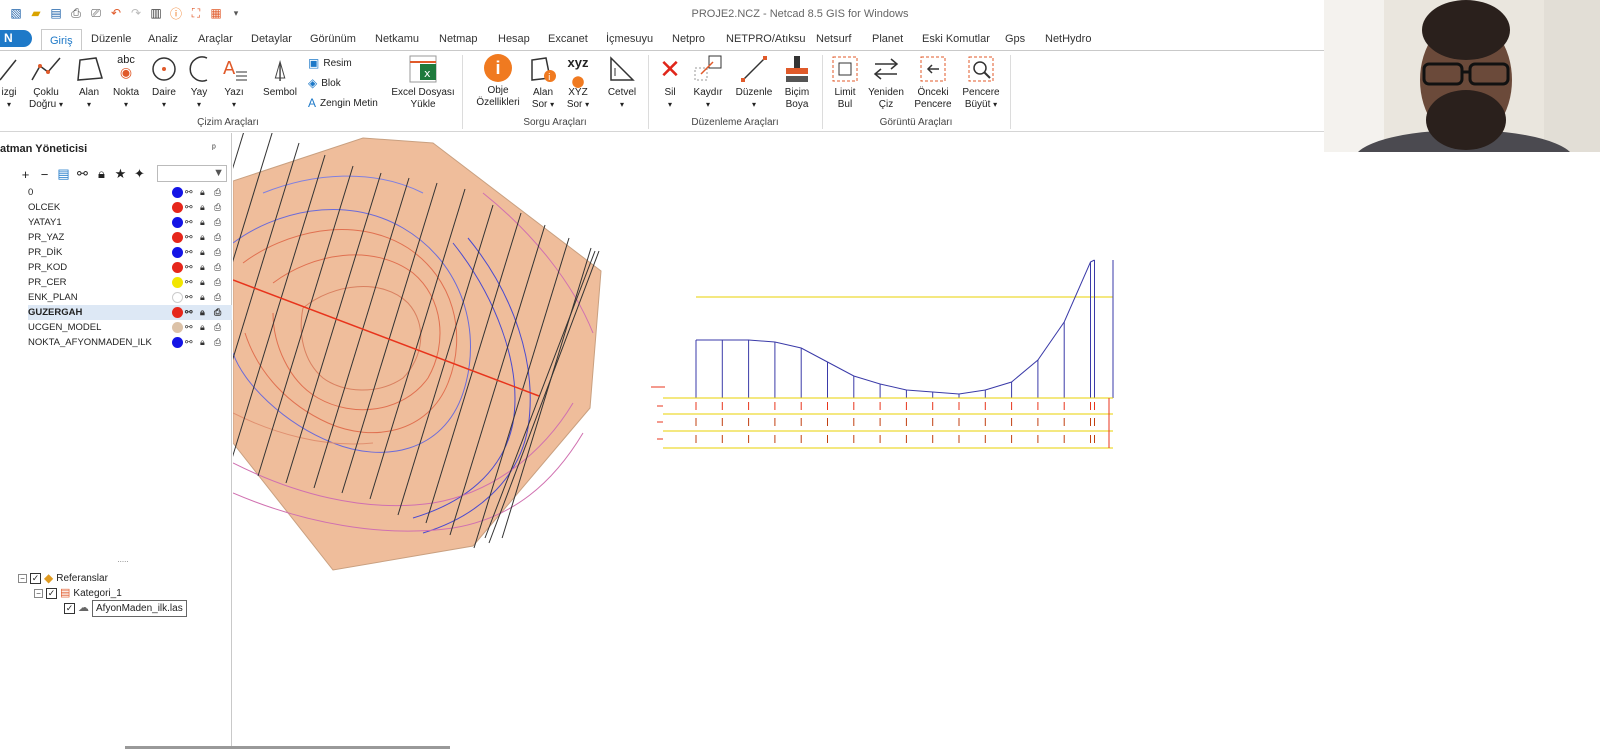 The image size is (1600, 752). What do you see at coordinates (622, 82) in the screenshot?
I see `cetvel-button: Cetvel ▾` at bounding box center [622, 82].